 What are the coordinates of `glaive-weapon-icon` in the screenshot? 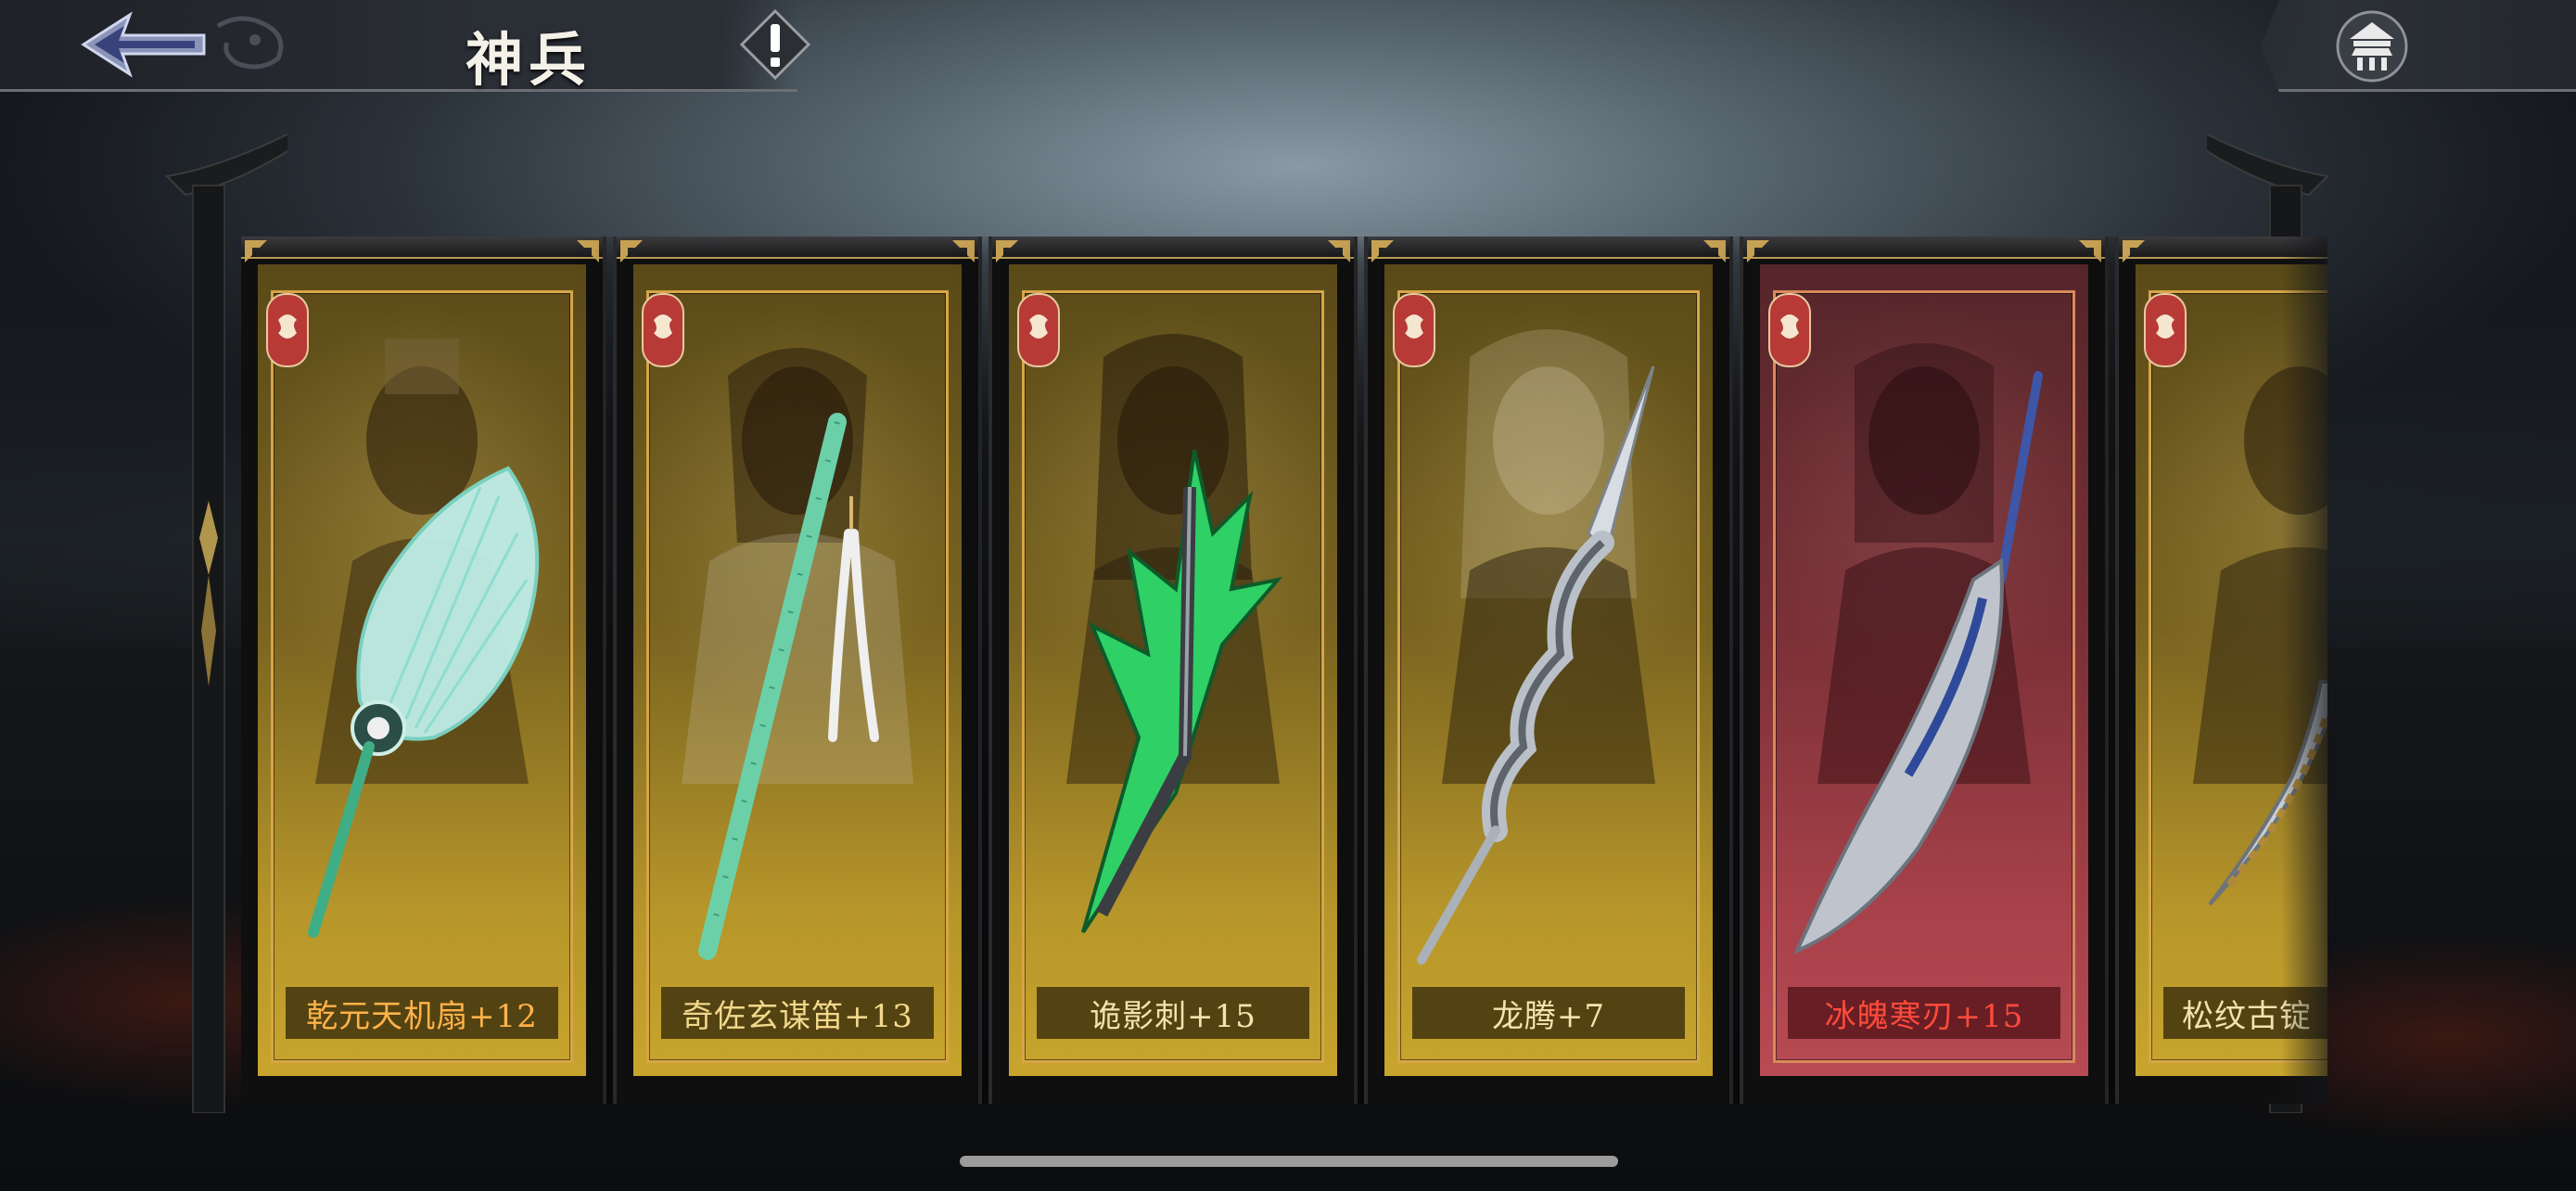 It's located at (1925, 673).